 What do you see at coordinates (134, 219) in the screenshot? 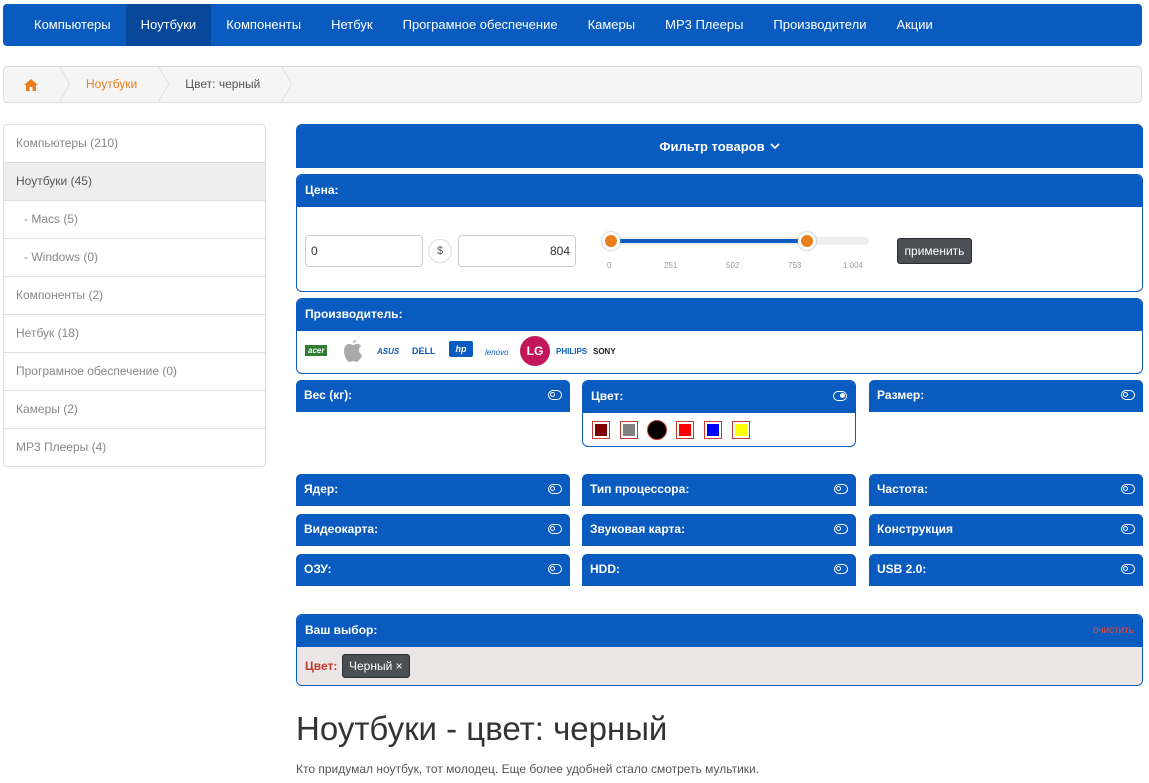
I see `sidebar-item-macs: - Macs (5)` at bounding box center [134, 219].